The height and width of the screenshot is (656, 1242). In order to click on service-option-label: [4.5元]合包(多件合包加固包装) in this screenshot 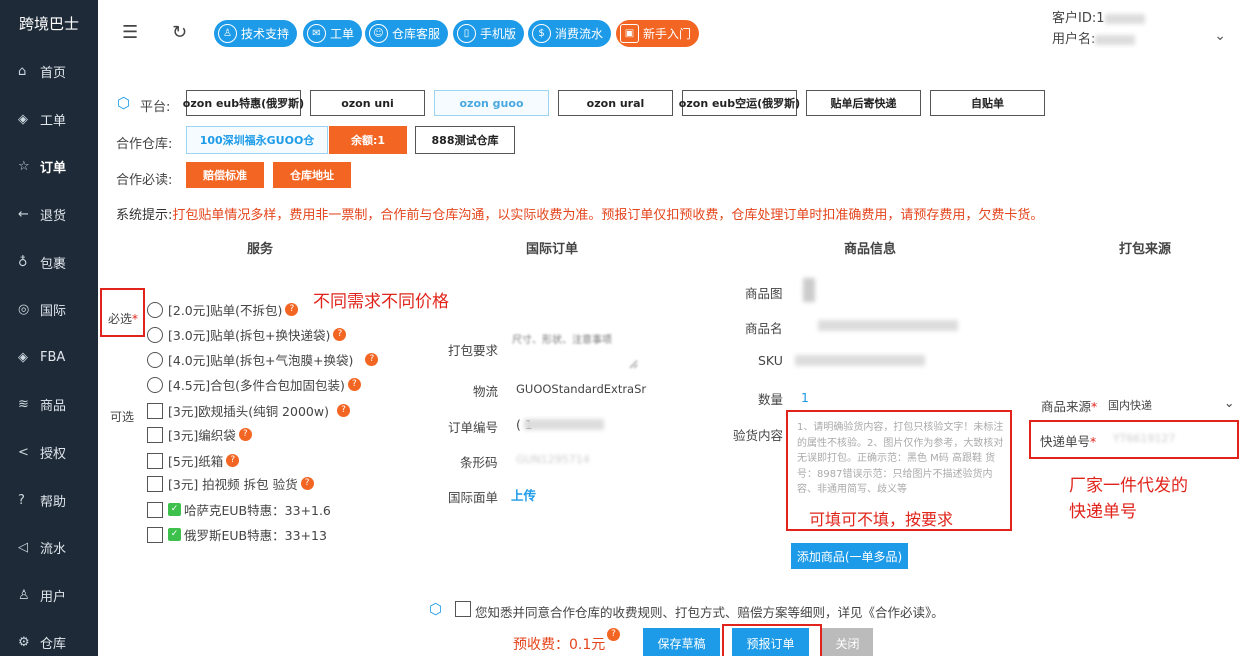, I will do `click(256, 385)`.